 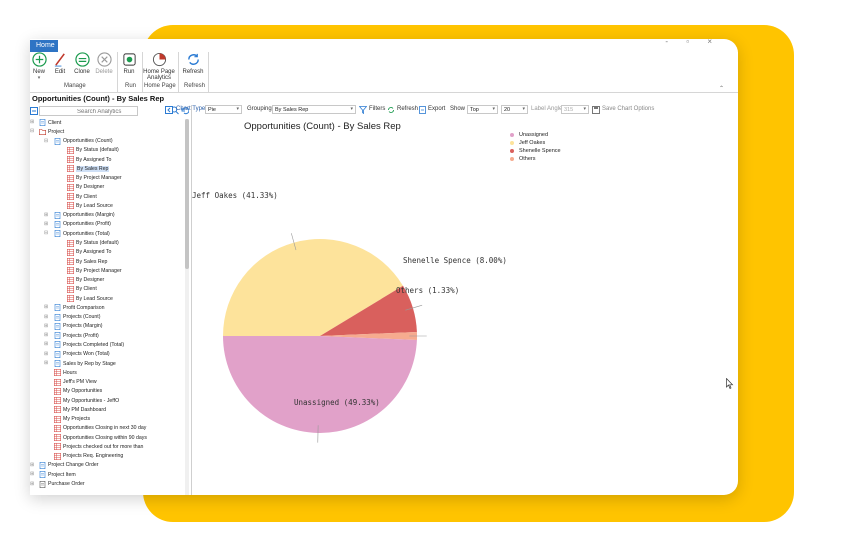 I want to click on pie-data-label: Shenelle Spence (8.00%), so click(x=455, y=260).